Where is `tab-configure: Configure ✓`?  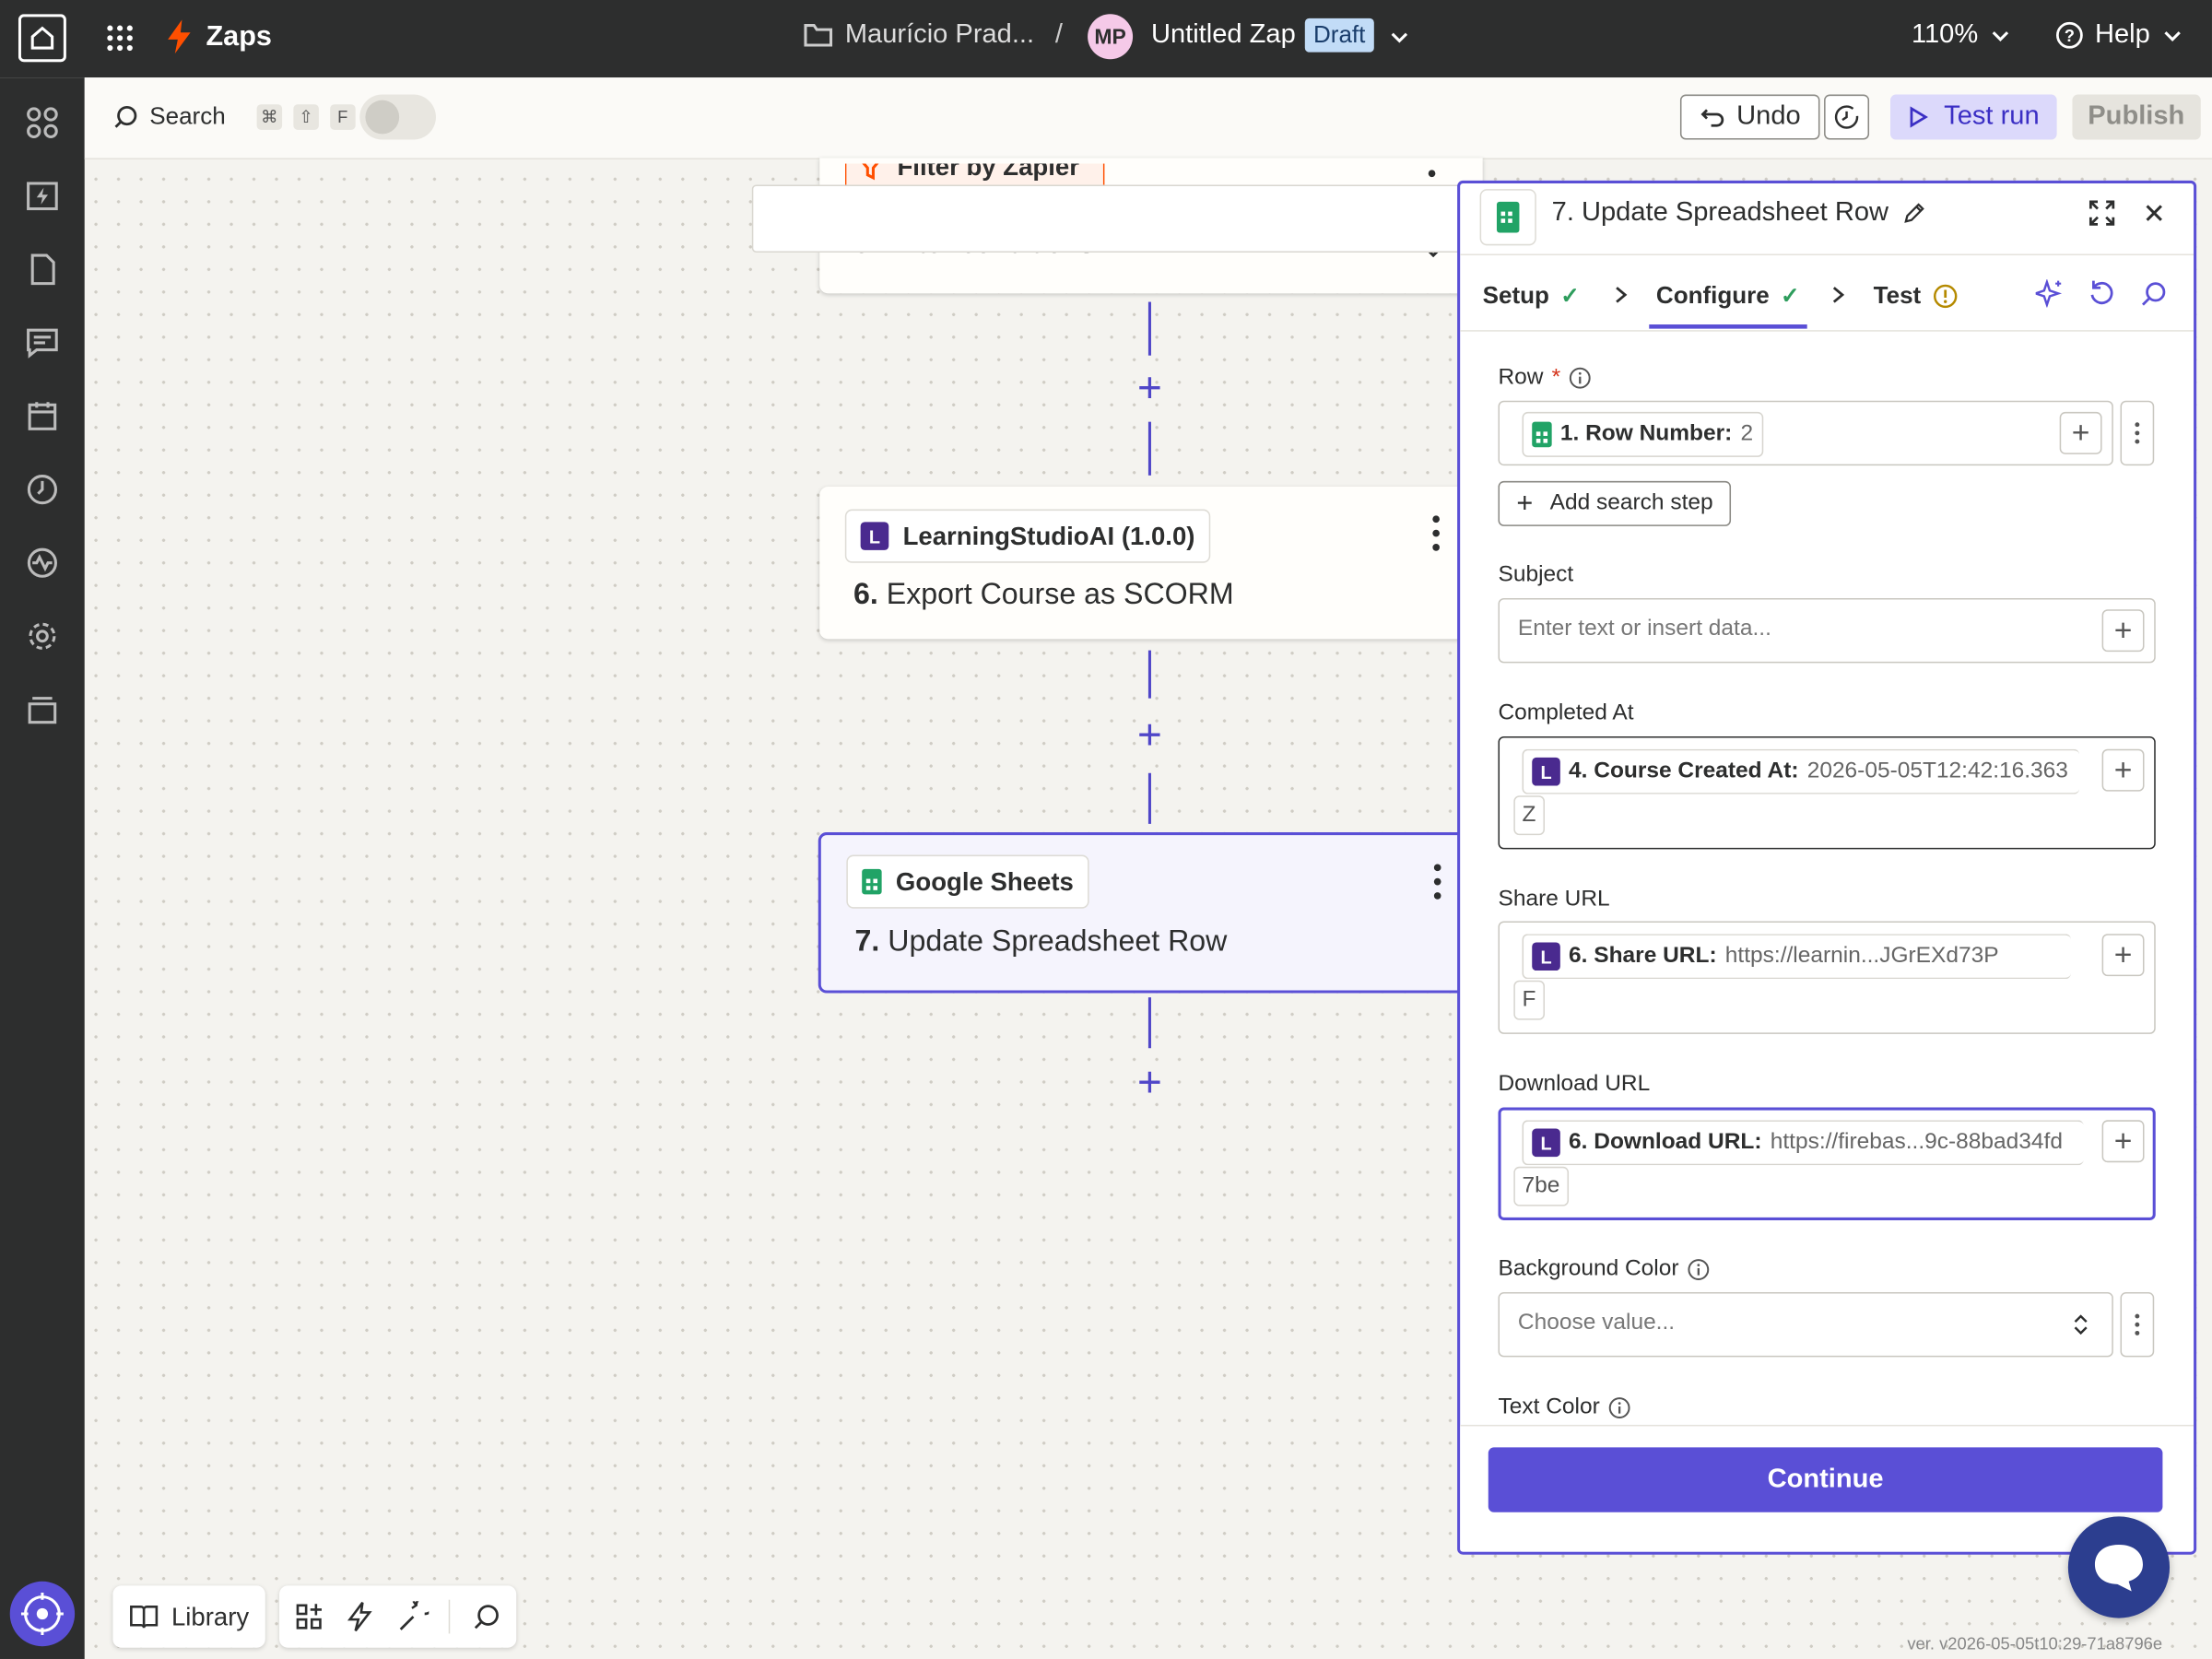 tab-configure: Configure ✓ is located at coordinates (1728, 296).